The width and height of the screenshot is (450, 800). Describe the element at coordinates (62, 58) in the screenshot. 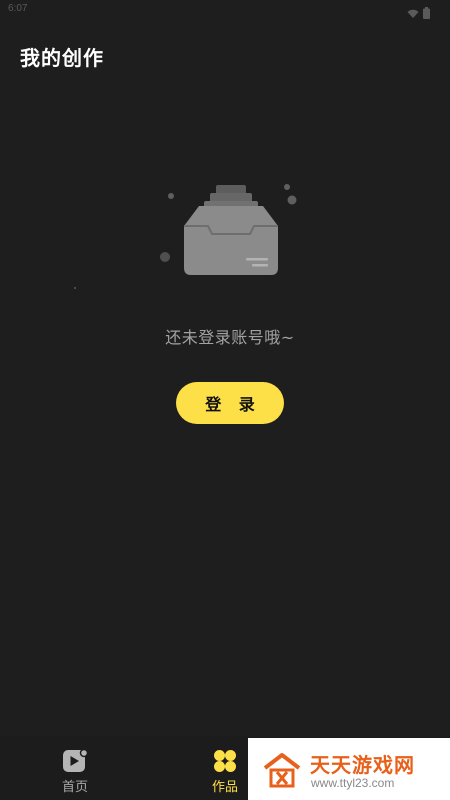

I see `page-title: 我的创作` at that location.